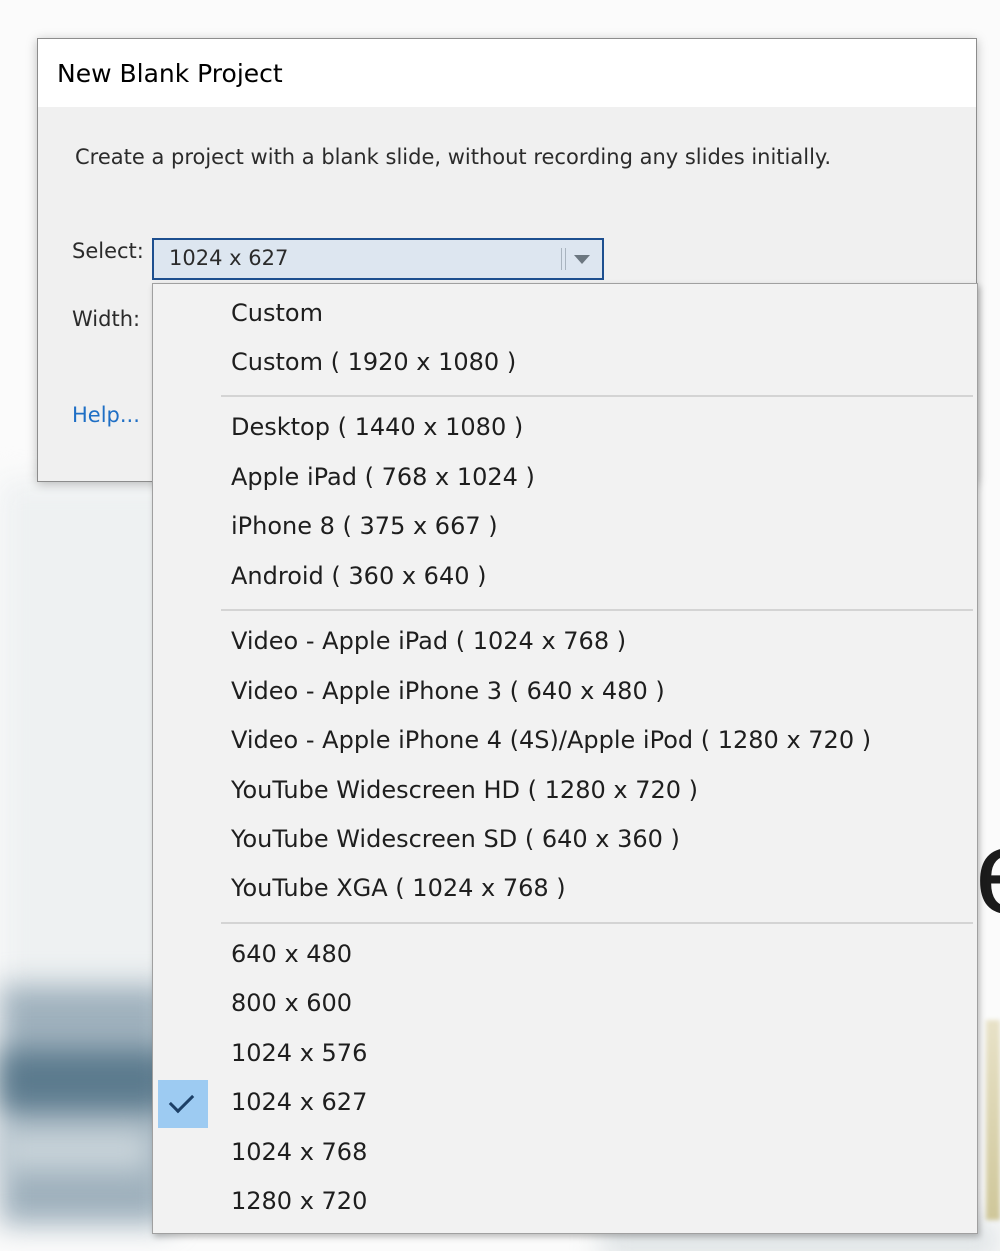 The width and height of the screenshot is (1000, 1251). I want to click on option-label: Custom ( 1920 x 1080 ), so click(374, 362).